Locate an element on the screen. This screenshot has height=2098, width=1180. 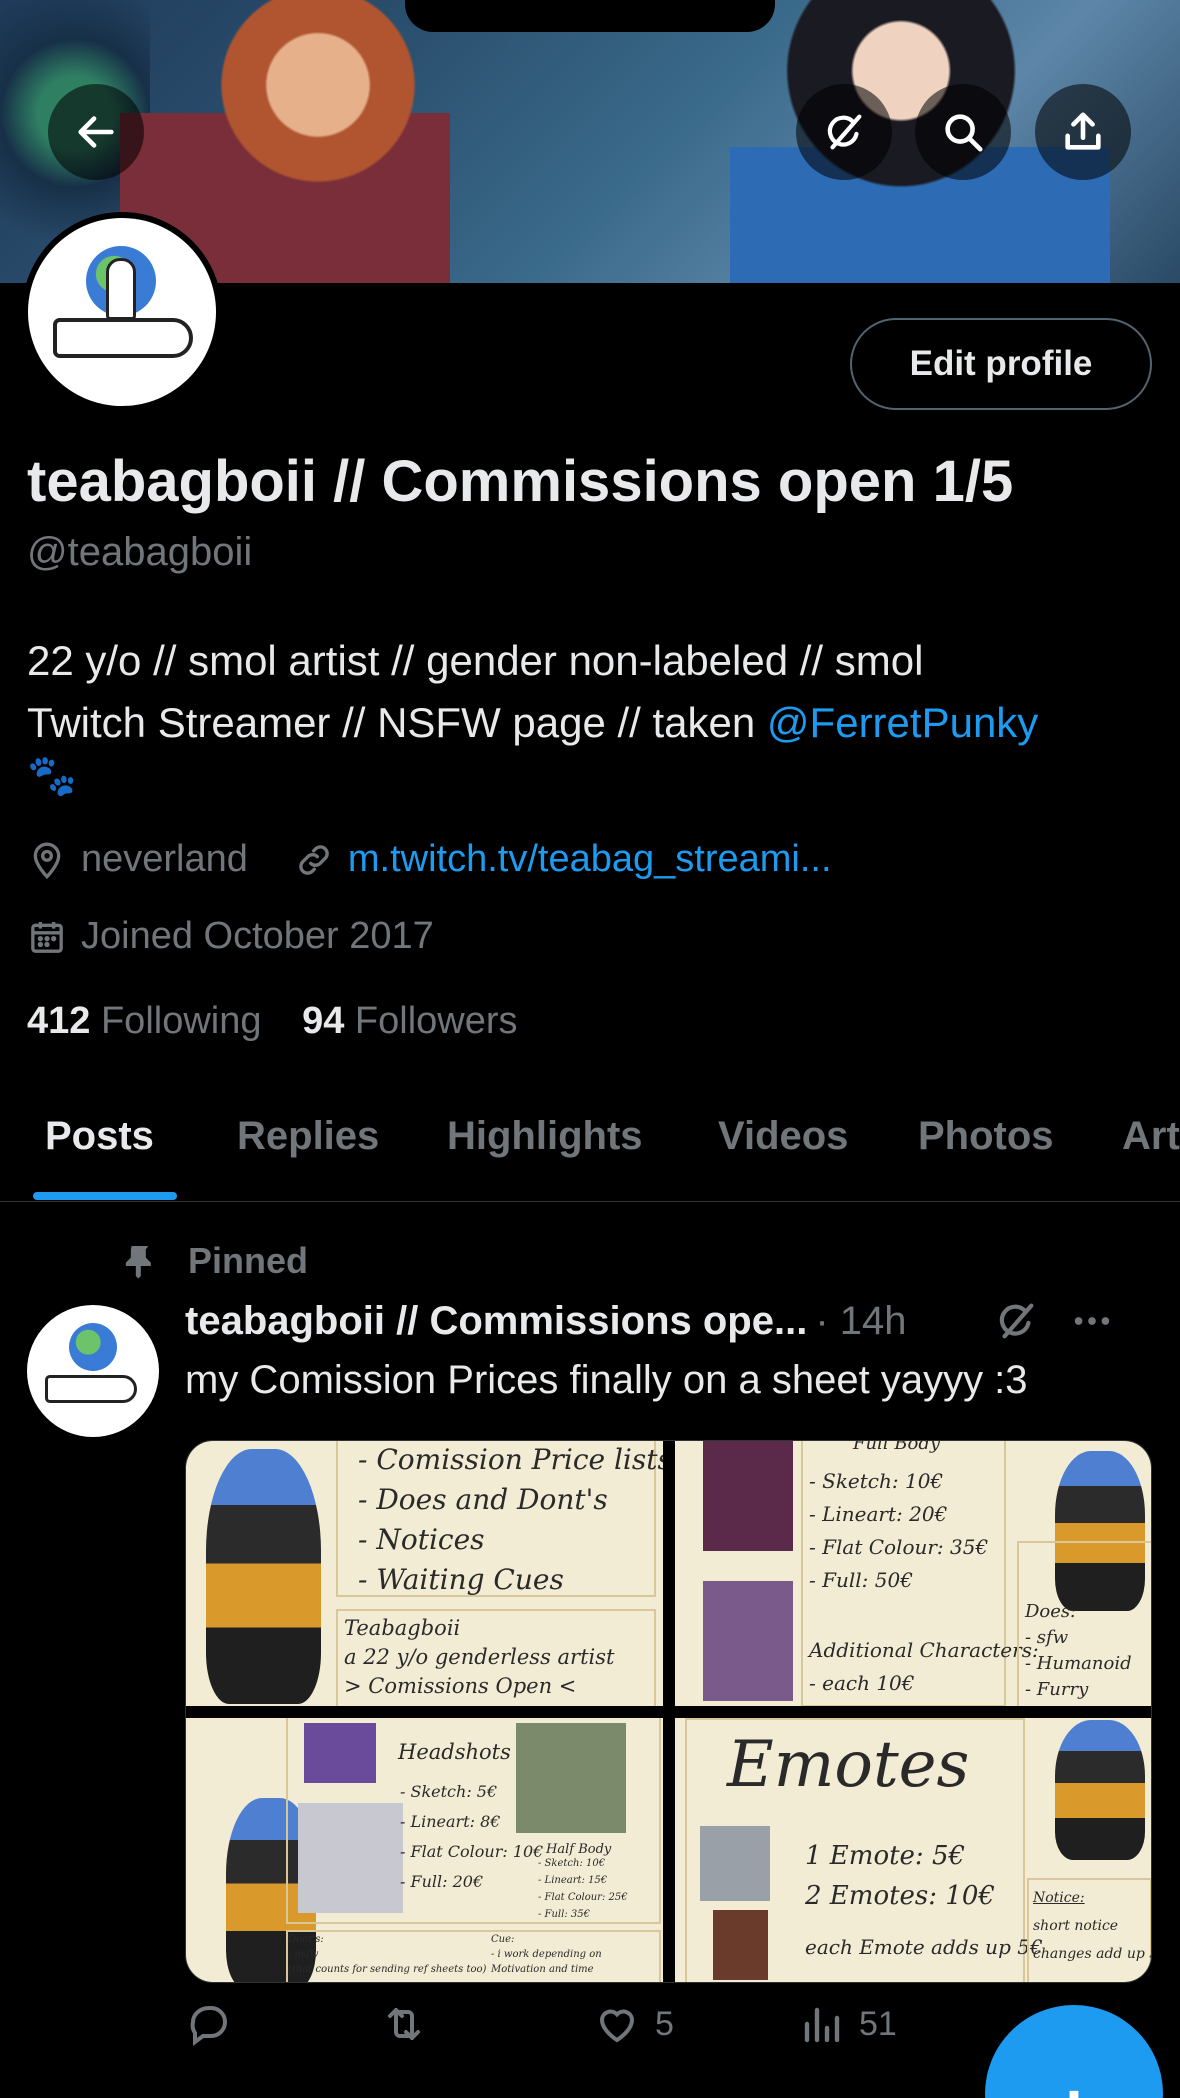
post-avatar-globe-art is located at coordinates (93, 1347).